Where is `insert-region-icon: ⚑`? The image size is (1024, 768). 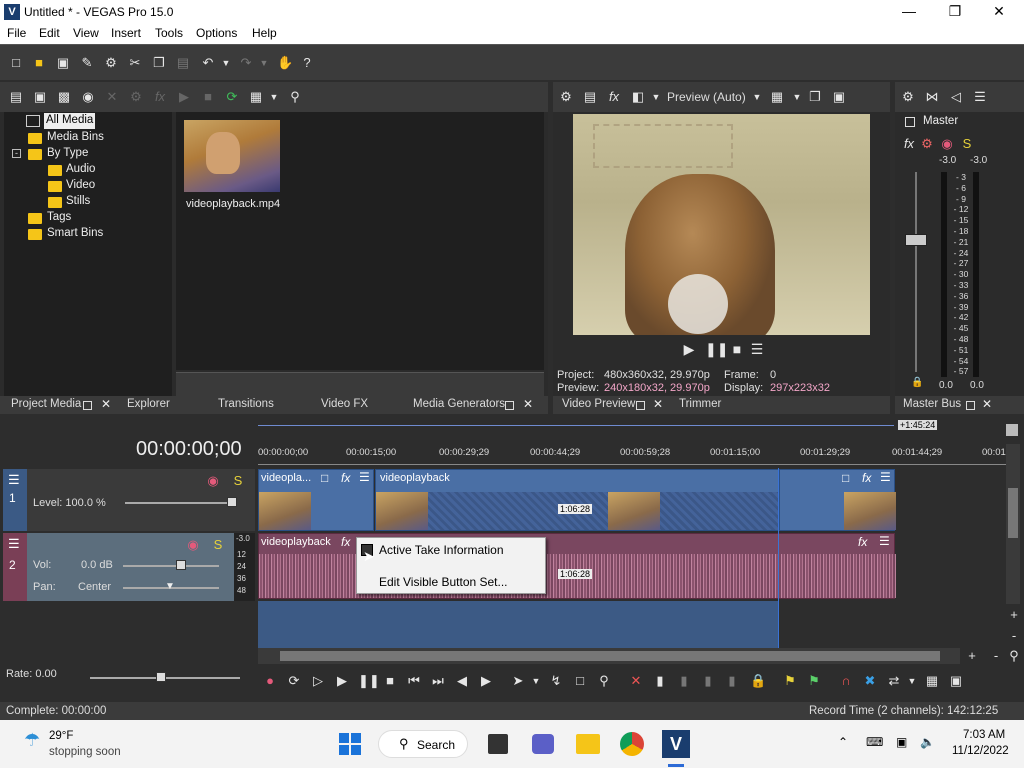
insert-region-icon: ⚑ is located at coordinates (814, 681).